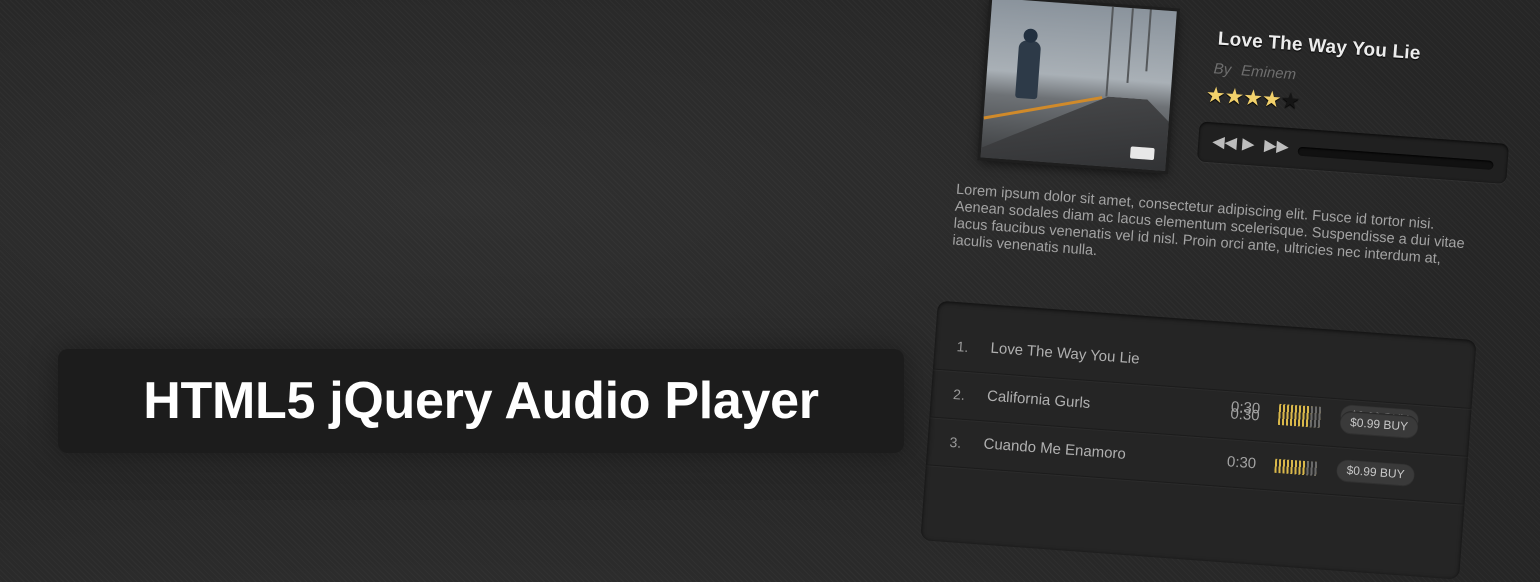  Describe the element at coordinates (1277, 146) in the screenshot. I see `fast-forward-icon: ▶▶` at that location.